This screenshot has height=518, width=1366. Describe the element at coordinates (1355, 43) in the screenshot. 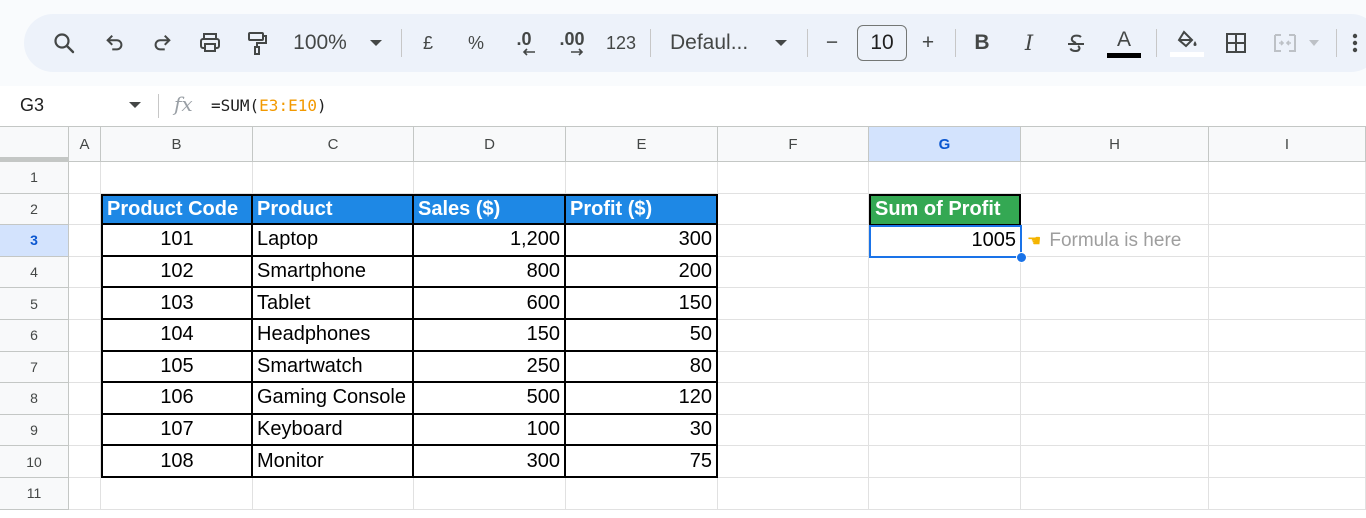

I see `more-vertical-icon` at that location.